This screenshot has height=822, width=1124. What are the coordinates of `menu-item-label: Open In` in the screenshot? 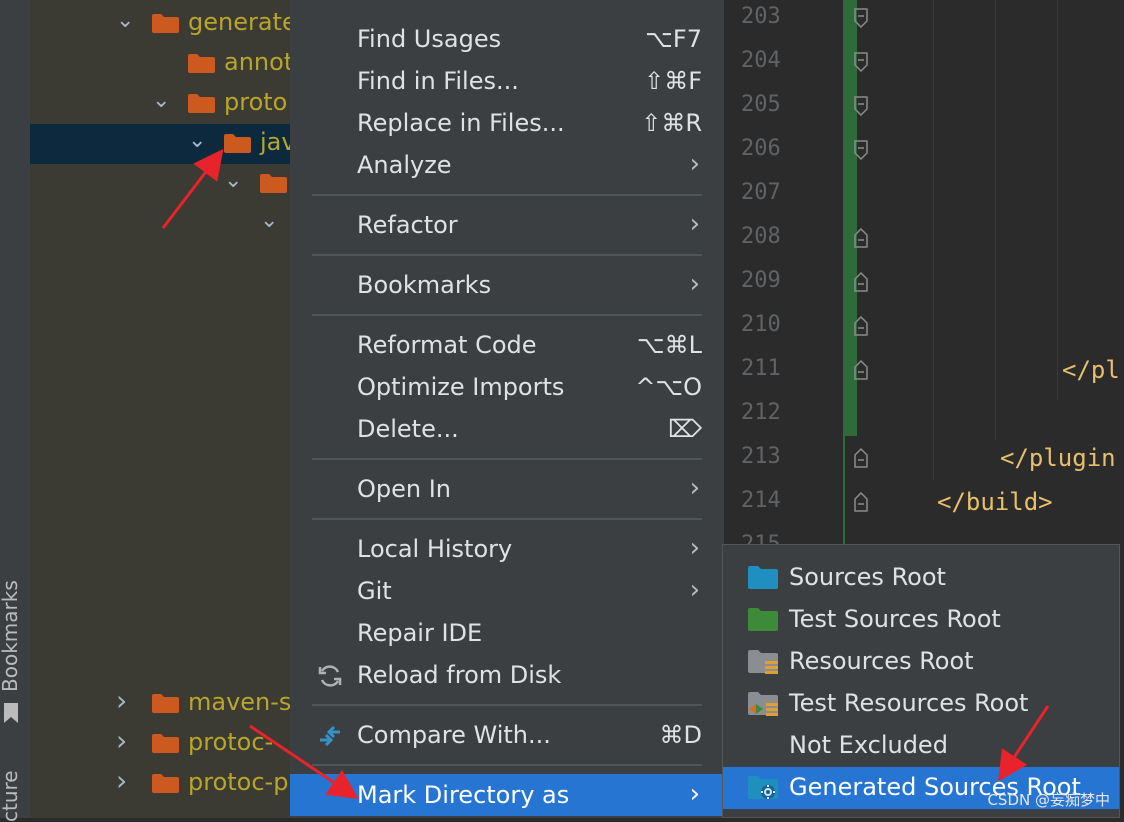 It's located at (404, 489).